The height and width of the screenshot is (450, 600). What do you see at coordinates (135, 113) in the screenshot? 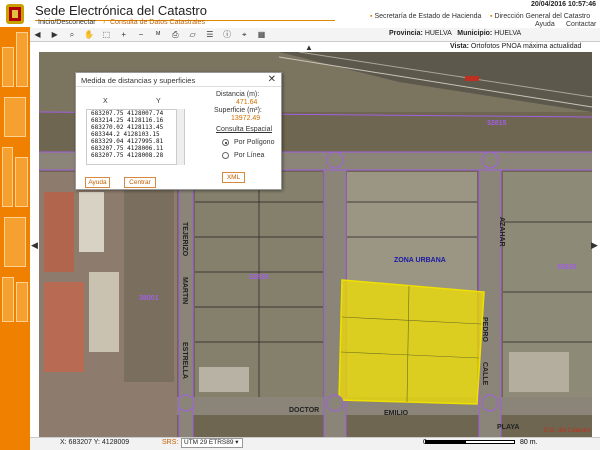
I see `list-item: 683207.75 4128007.74` at bounding box center [135, 113].